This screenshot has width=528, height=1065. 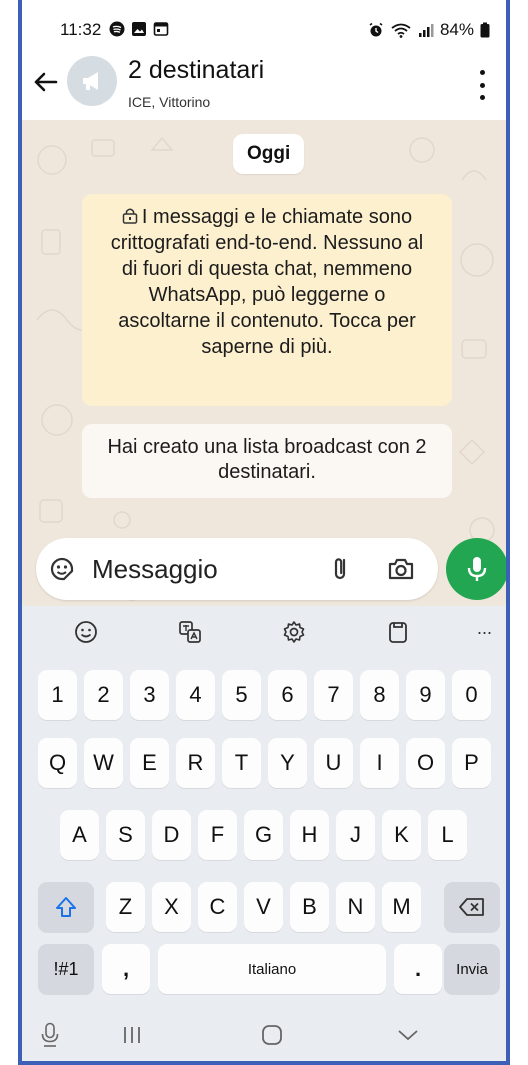 I want to click on image-icon, so click(x=139, y=29).